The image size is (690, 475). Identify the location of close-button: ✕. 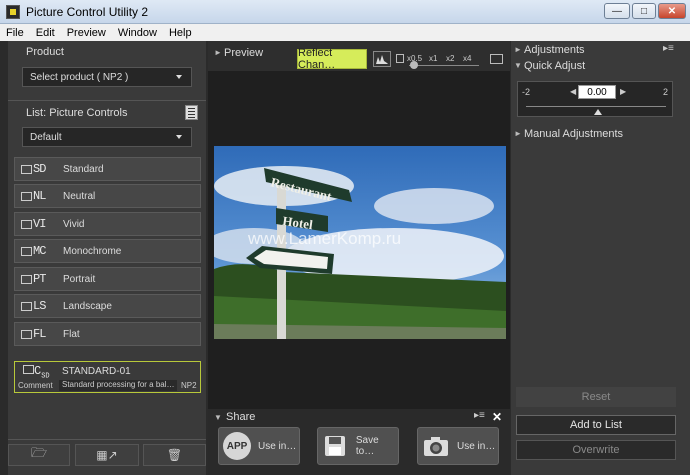
(672, 11).